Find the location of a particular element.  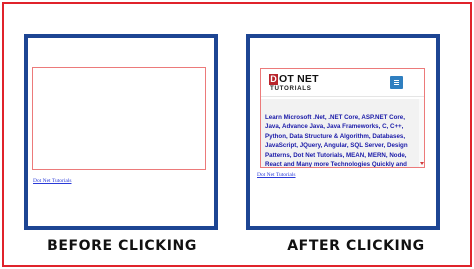

logo-letter-box: D is located at coordinates (273, 79).